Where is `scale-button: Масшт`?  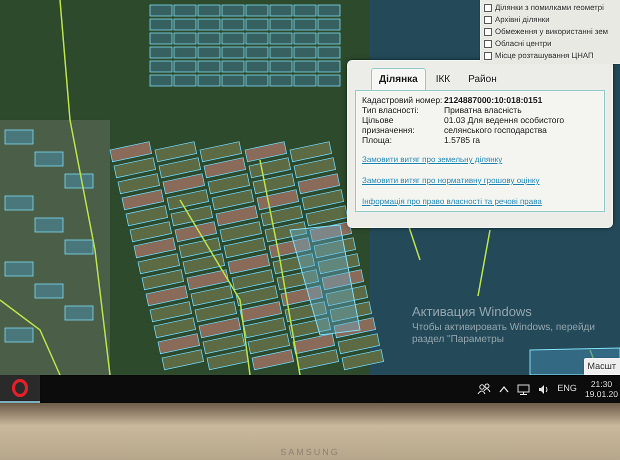 scale-button: Масшт is located at coordinates (602, 366).